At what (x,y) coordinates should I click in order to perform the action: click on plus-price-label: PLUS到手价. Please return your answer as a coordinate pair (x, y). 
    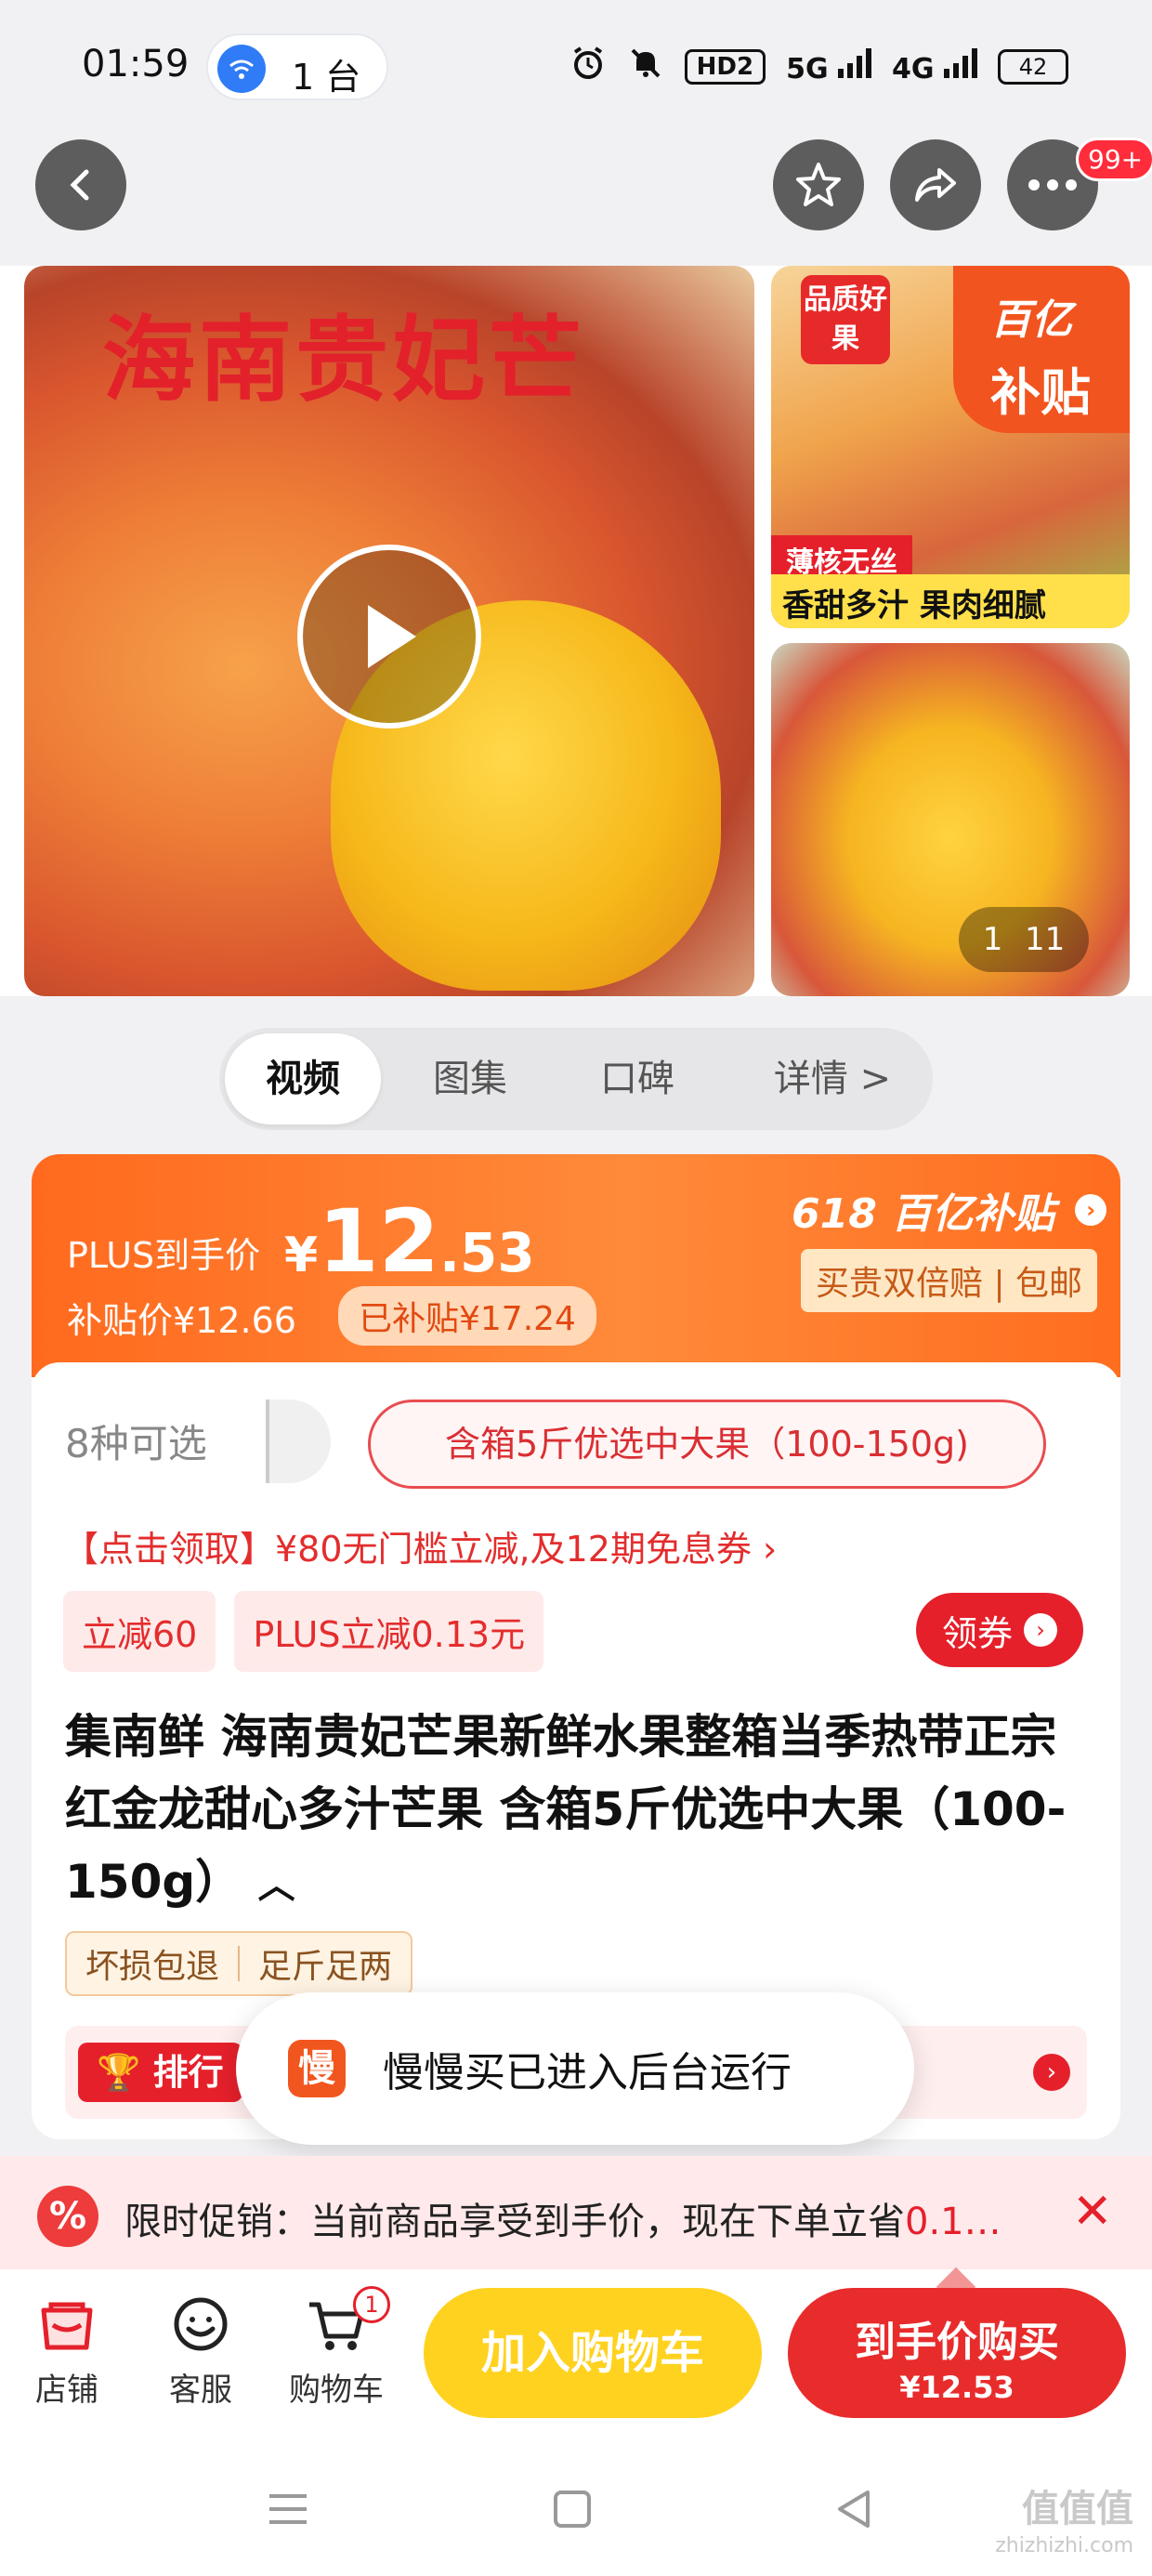
    Looking at the image, I should click on (164, 1255).